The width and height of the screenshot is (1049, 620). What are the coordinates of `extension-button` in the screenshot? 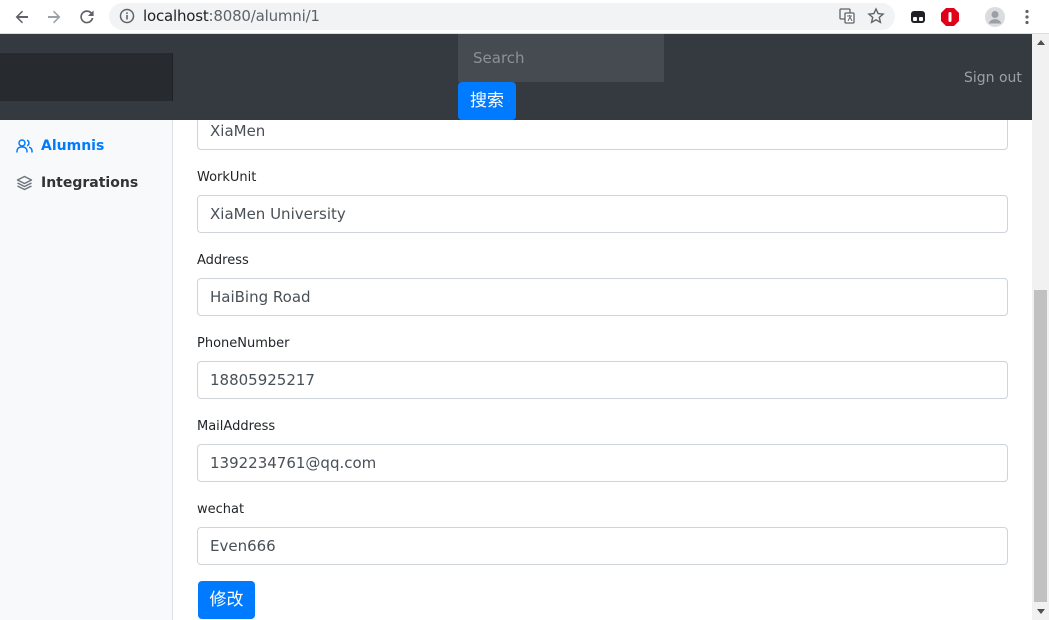 It's located at (918, 17).